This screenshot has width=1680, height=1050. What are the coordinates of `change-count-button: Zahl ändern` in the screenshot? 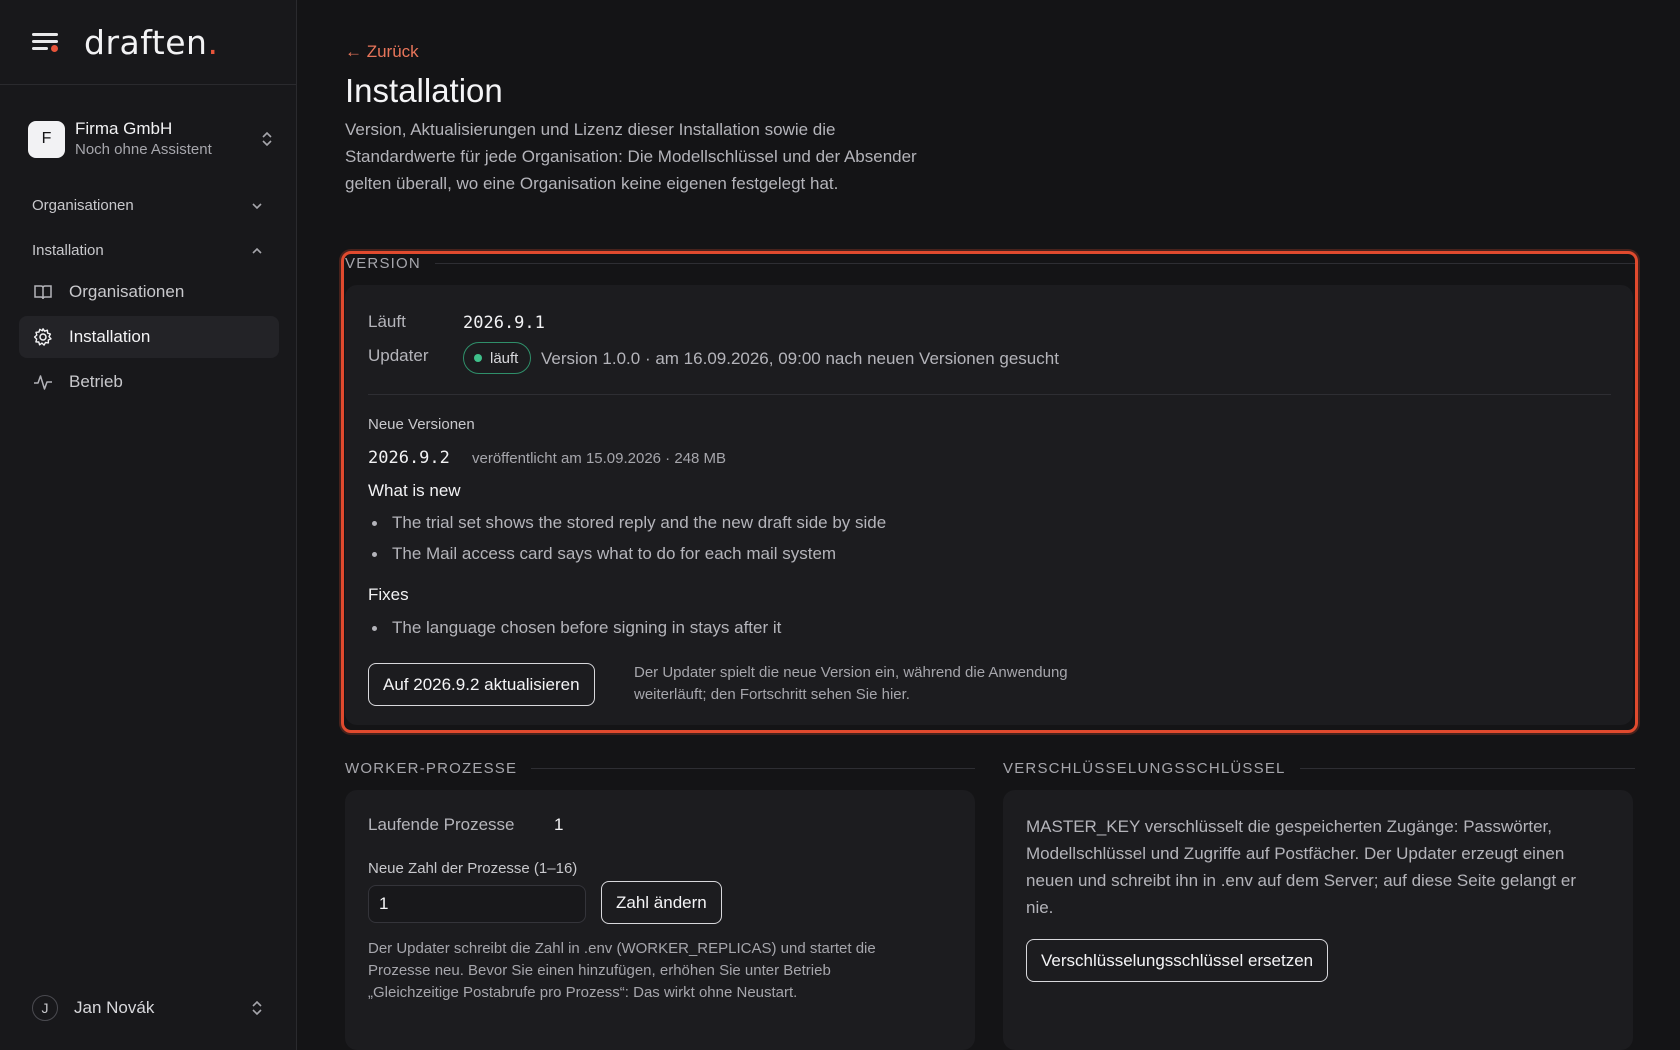 It's located at (661, 902).